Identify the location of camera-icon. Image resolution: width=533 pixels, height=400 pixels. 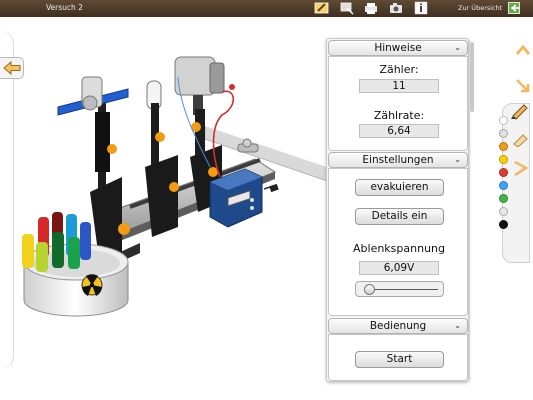
(396, 8).